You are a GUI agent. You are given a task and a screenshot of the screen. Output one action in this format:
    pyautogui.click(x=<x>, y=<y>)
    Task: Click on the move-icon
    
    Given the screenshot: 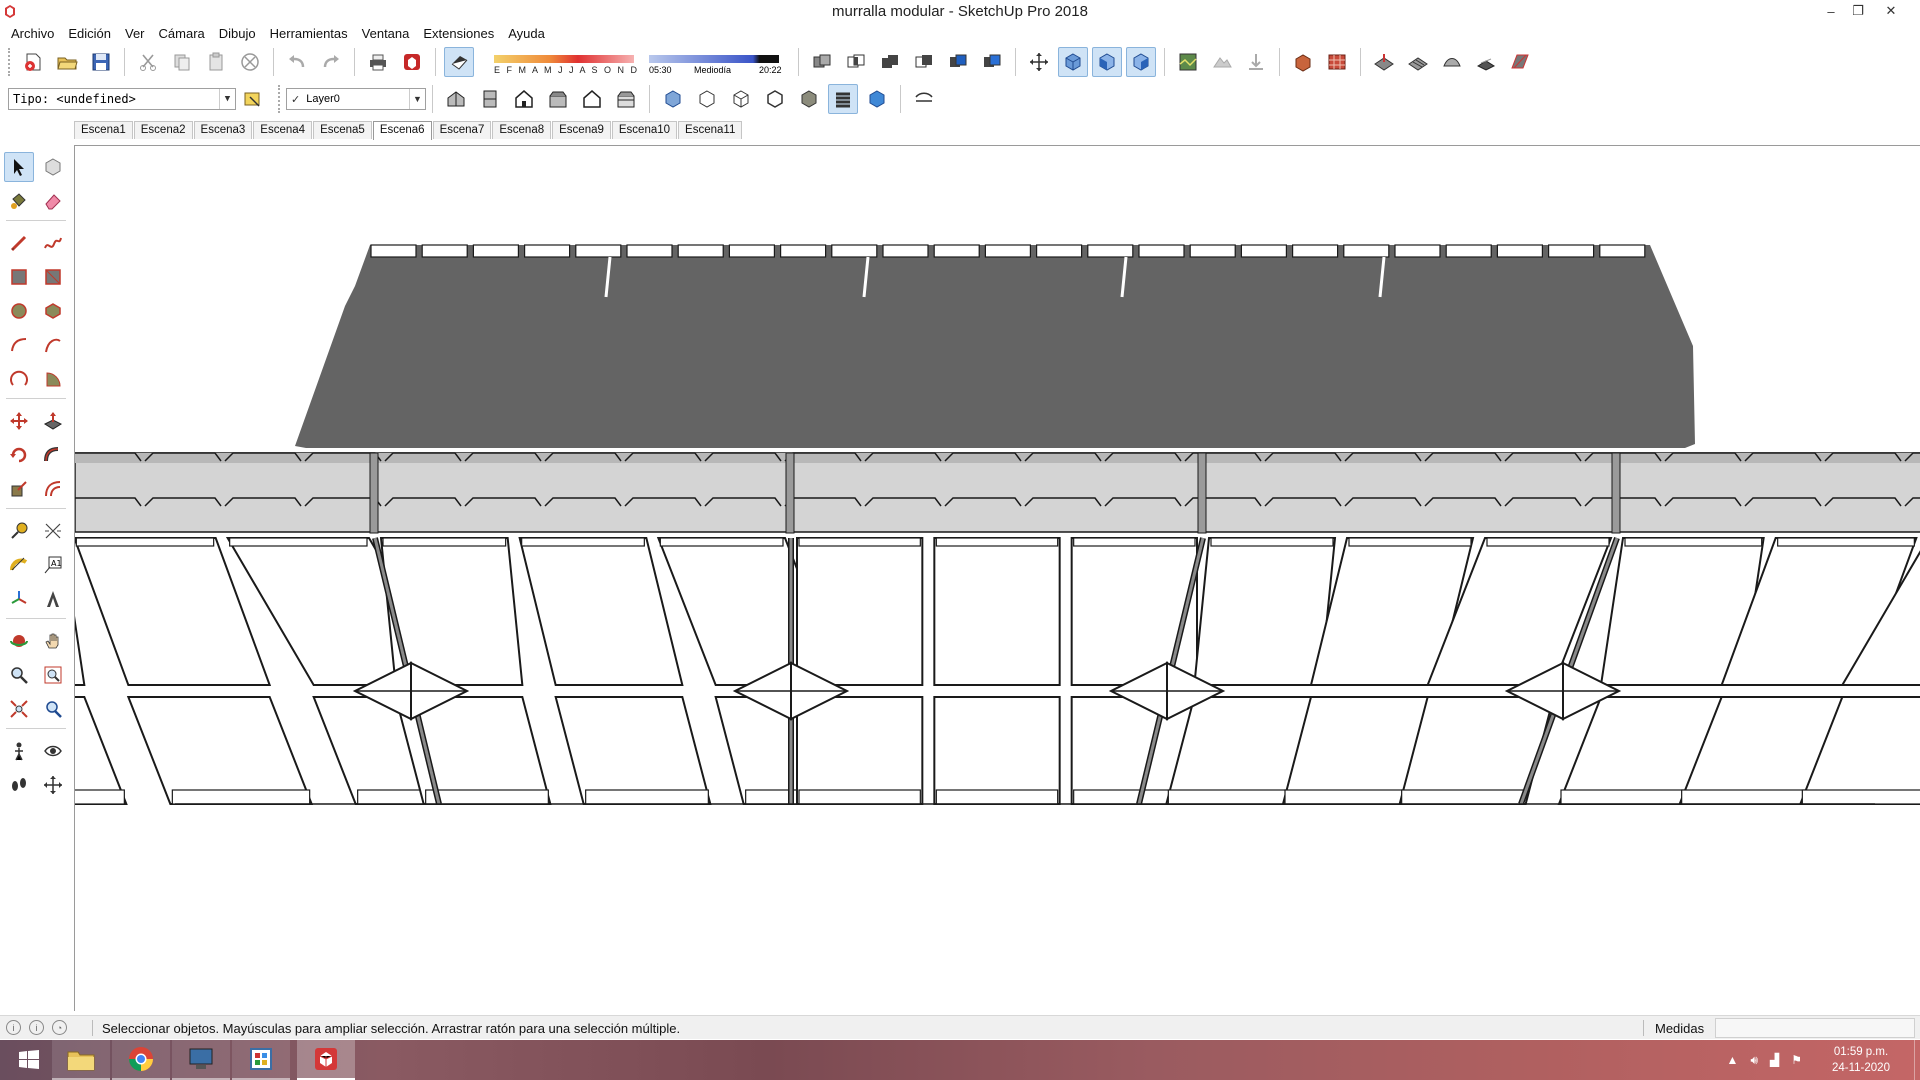 What is the action you would take?
    pyautogui.click(x=19, y=421)
    